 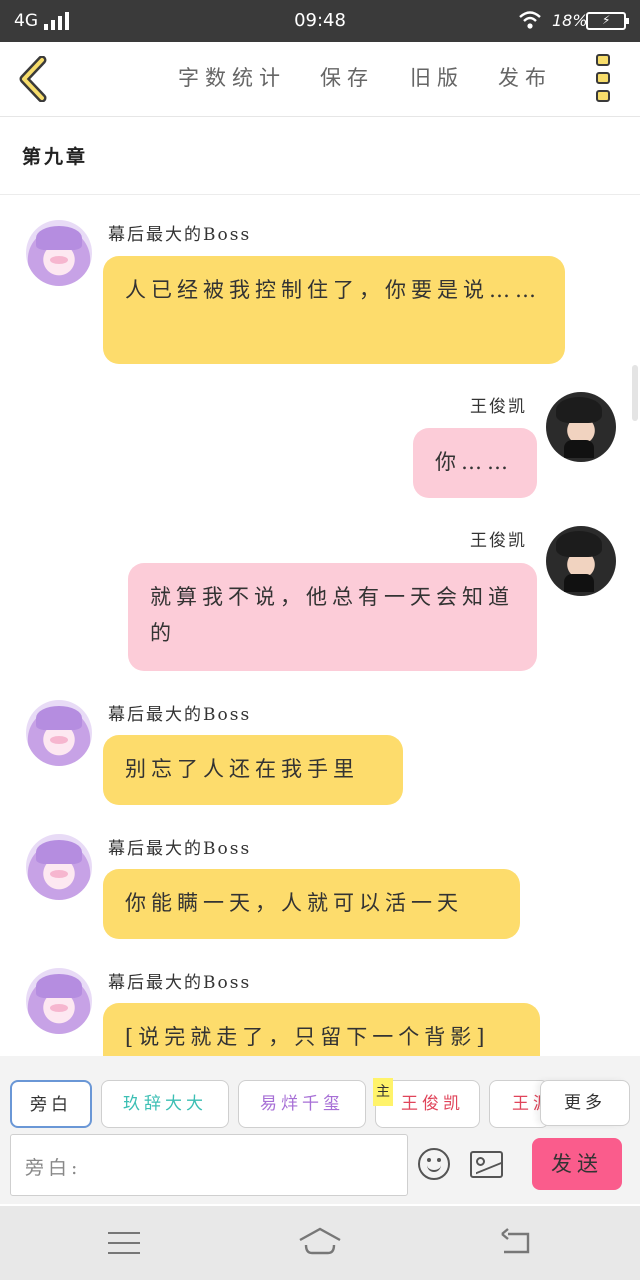 I want to click on message-bubble: 就算我不说，他总有一天会知道的, so click(x=332, y=617).